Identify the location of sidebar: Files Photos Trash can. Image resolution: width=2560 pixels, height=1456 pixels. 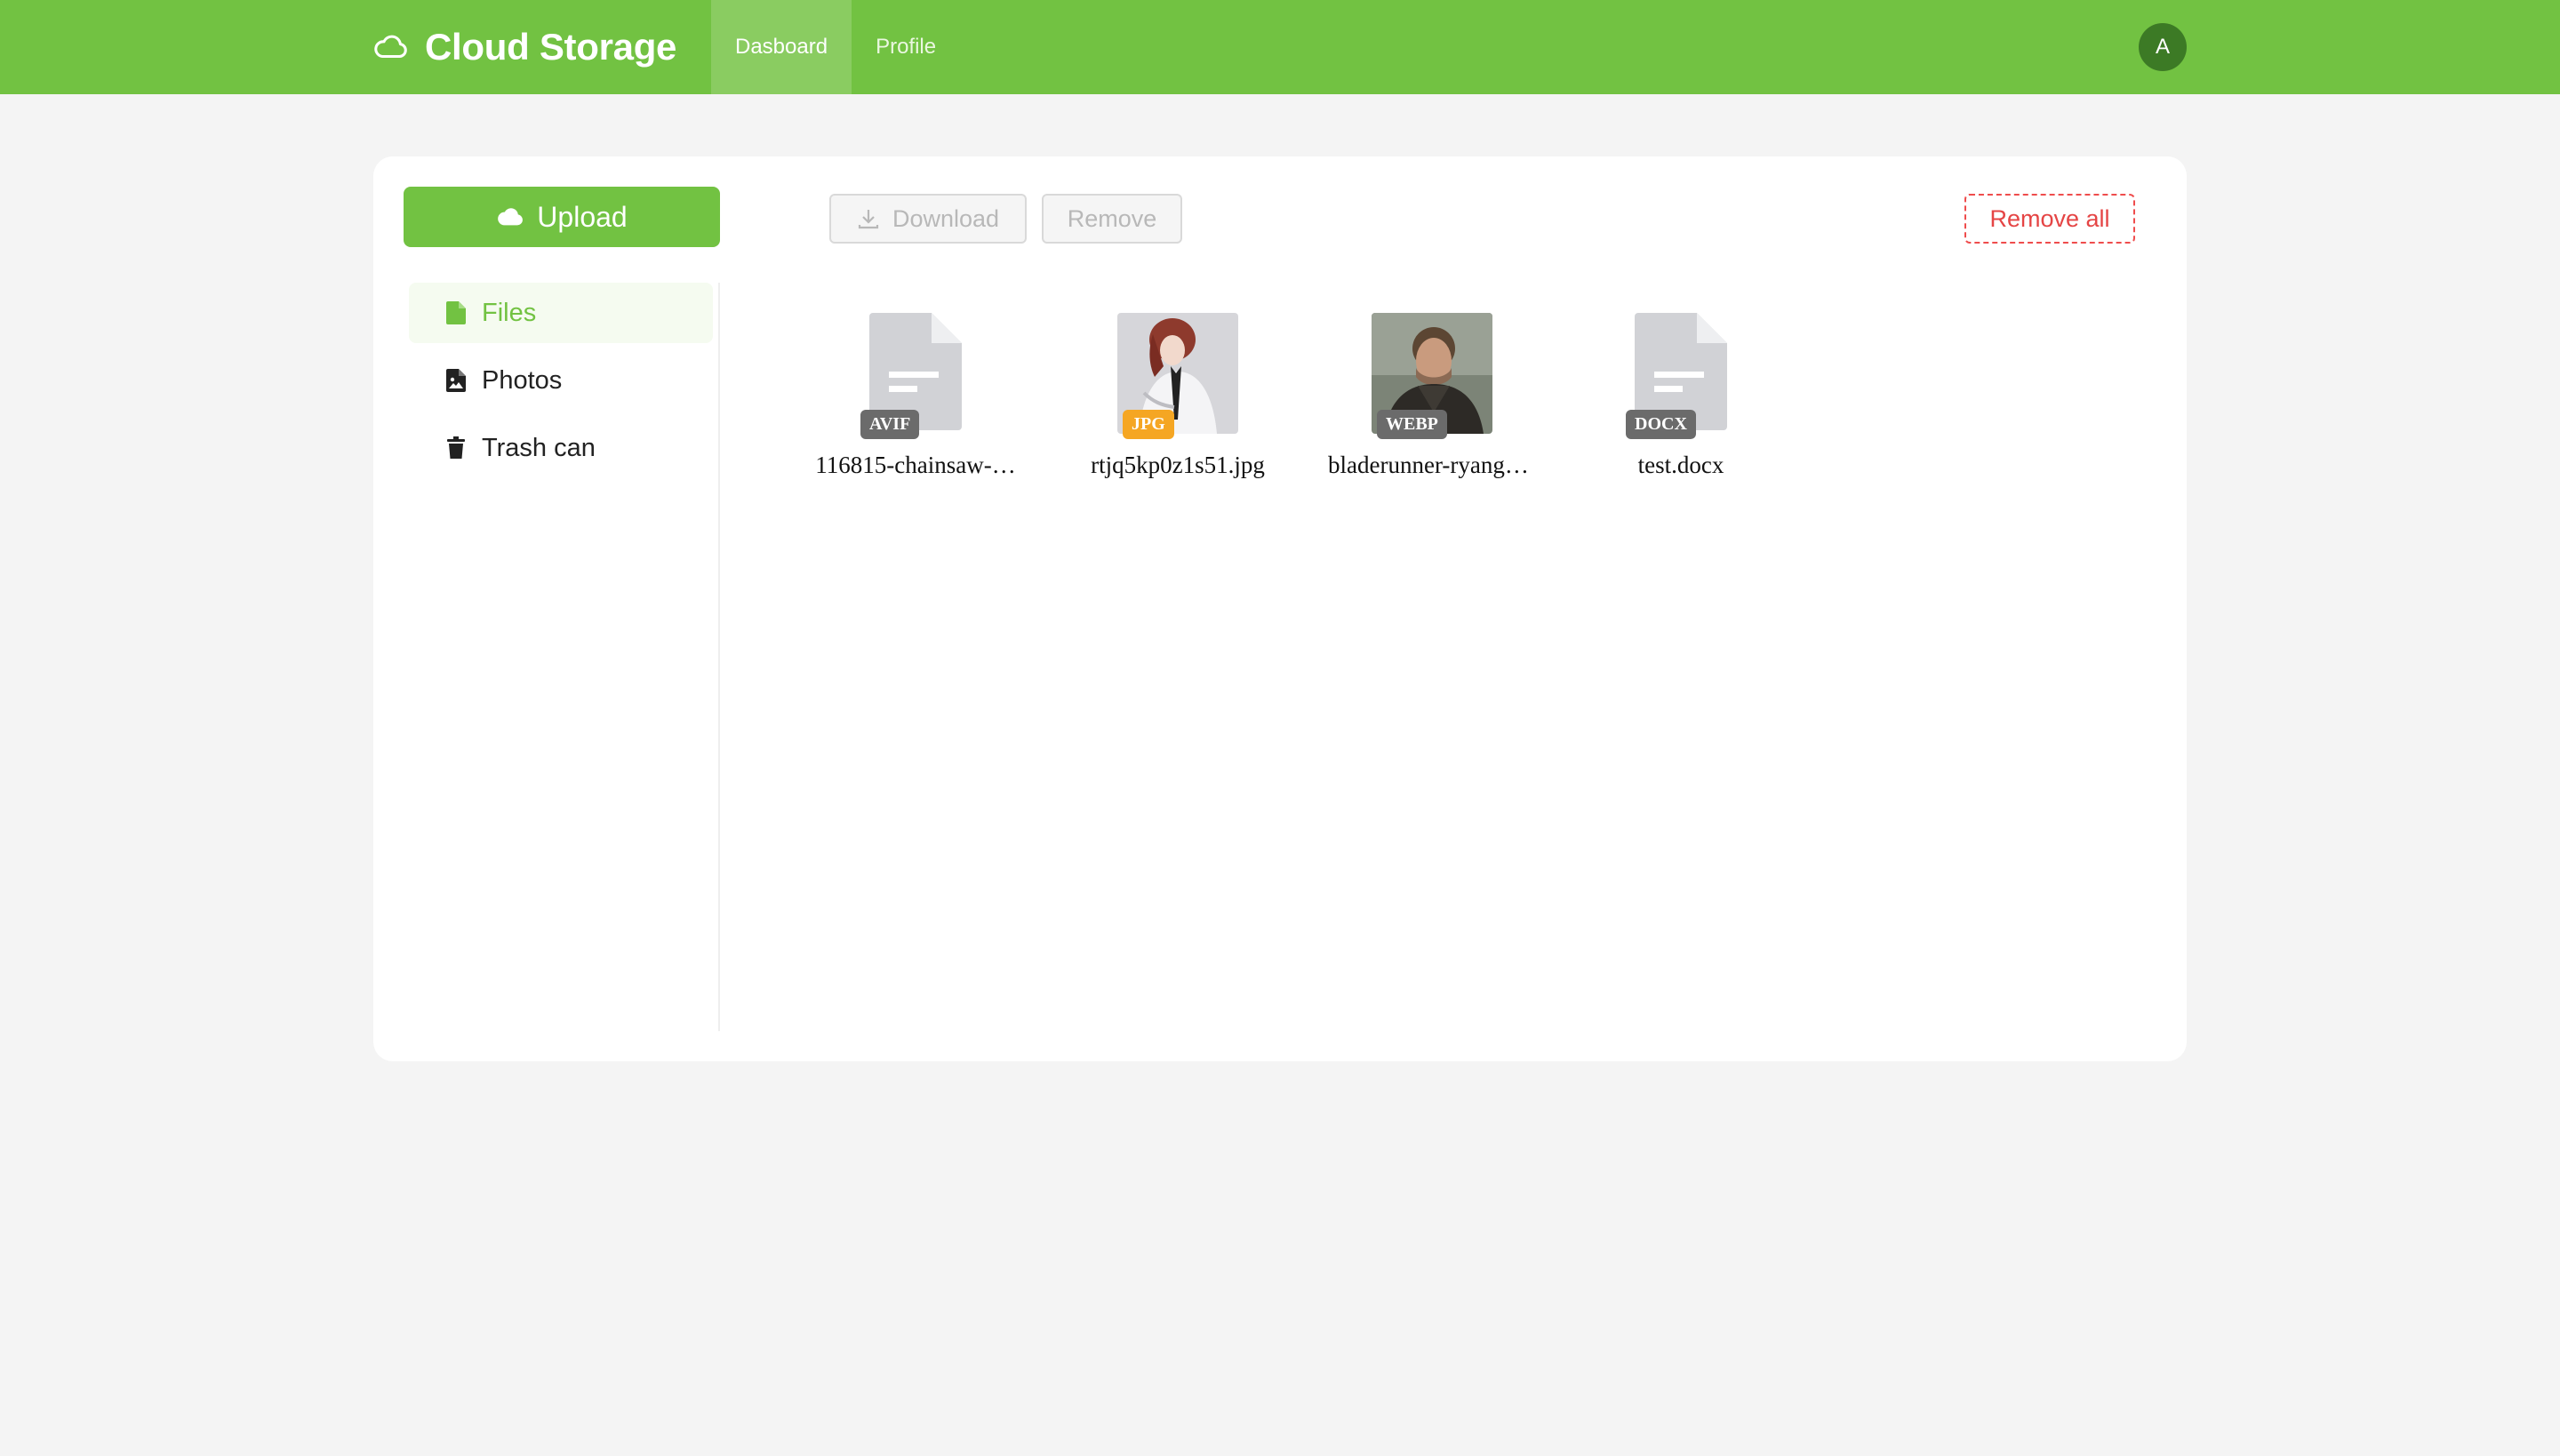
(561, 384).